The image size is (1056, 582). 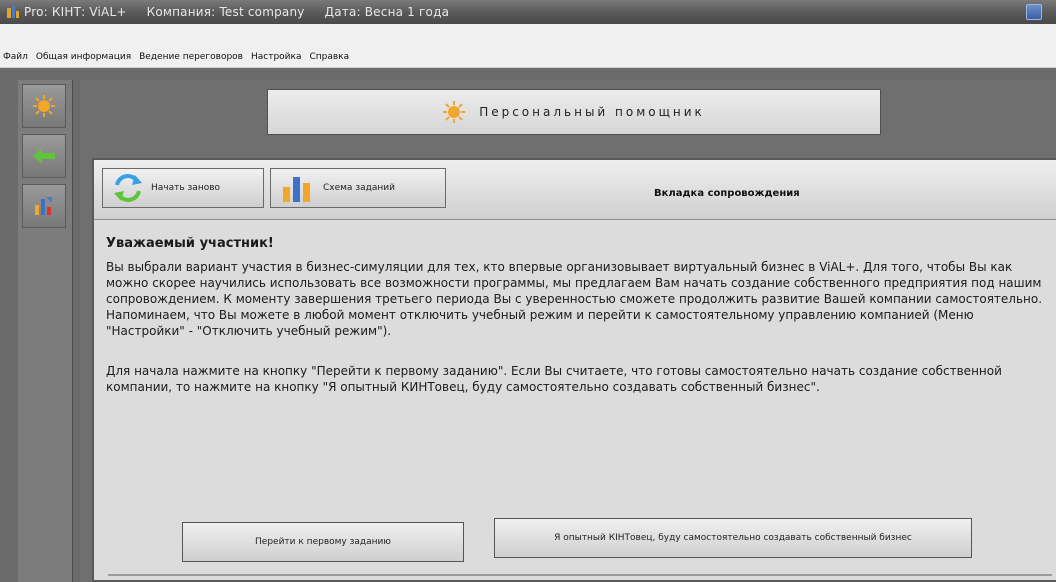 I want to click on personal-assistant-button: Персональный помощник, so click(x=574, y=112).